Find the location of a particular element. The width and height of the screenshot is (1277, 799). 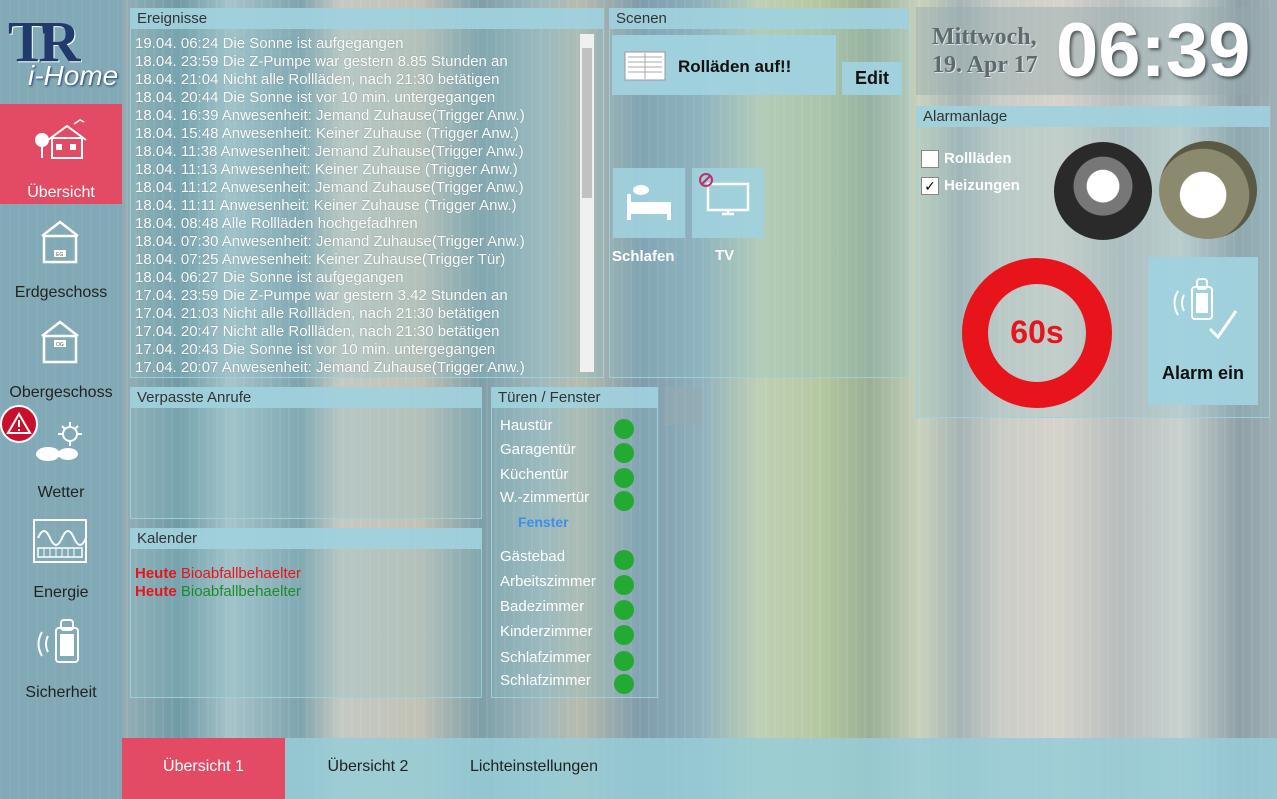

sidebar-item-label: Wetter is located at coordinates (61, 492).